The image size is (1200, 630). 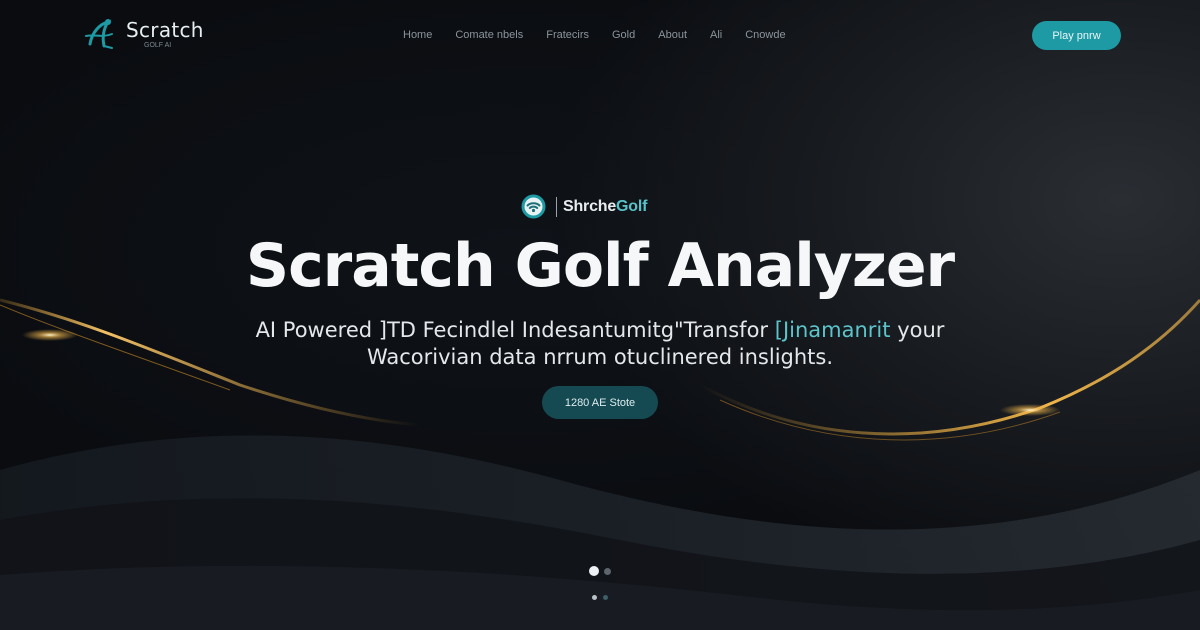 I want to click on golfer-swing-icon, so click(x=99, y=34).